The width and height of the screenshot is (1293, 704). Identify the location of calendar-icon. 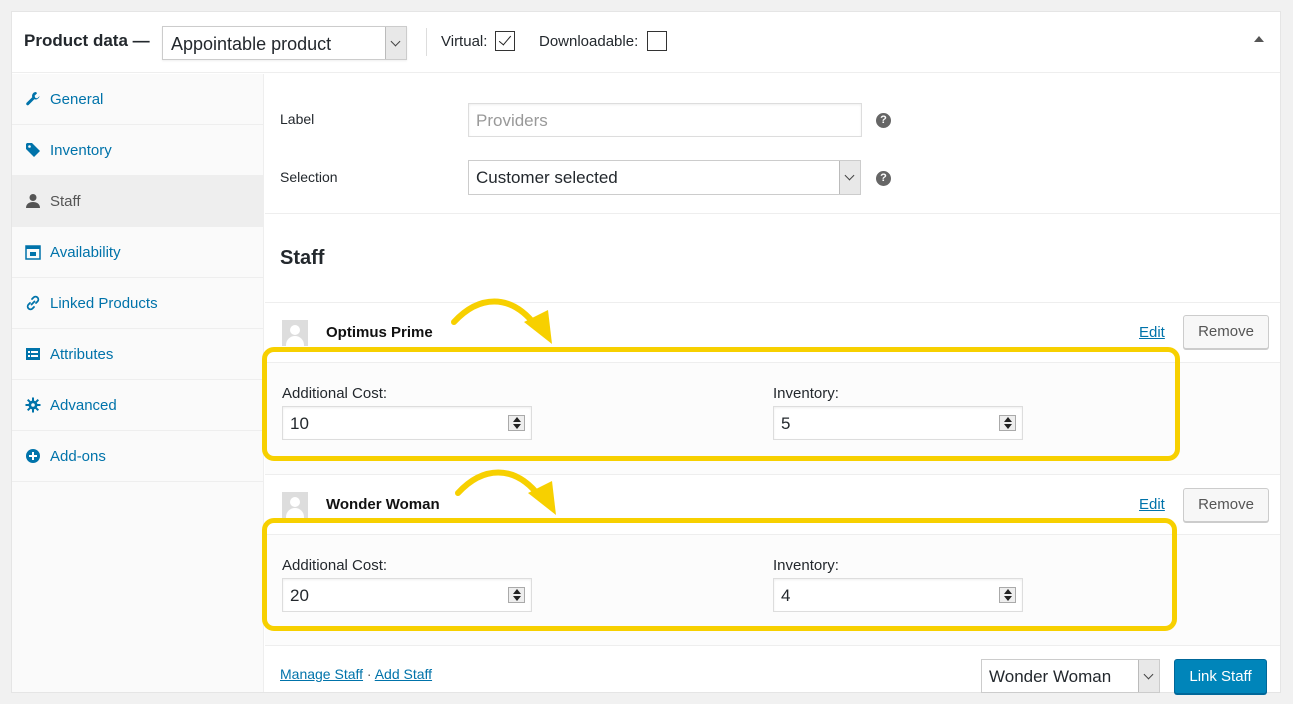
(33, 253).